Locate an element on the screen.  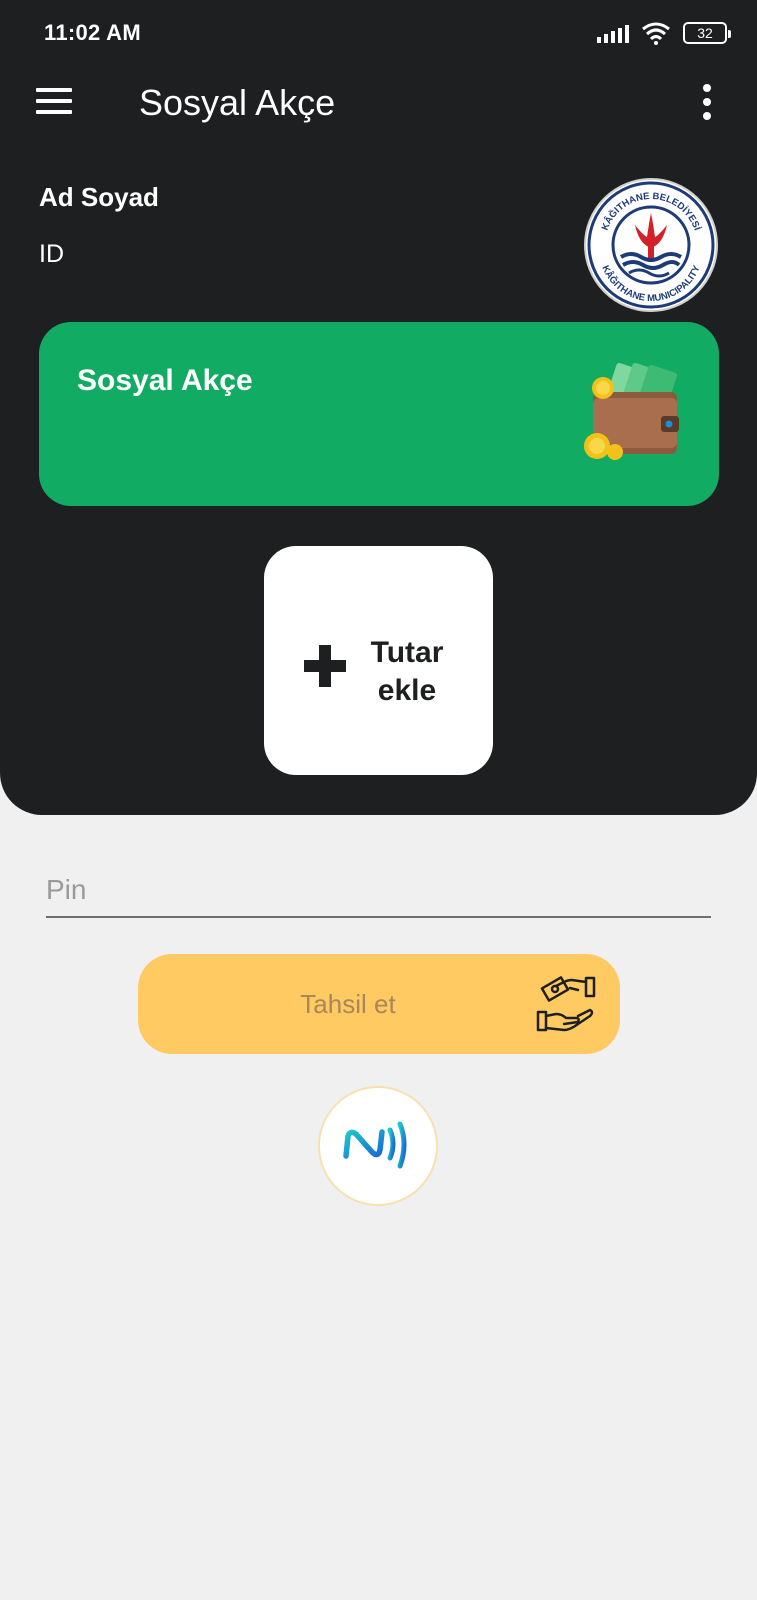
battery-level: 32 is located at coordinates (705, 33).